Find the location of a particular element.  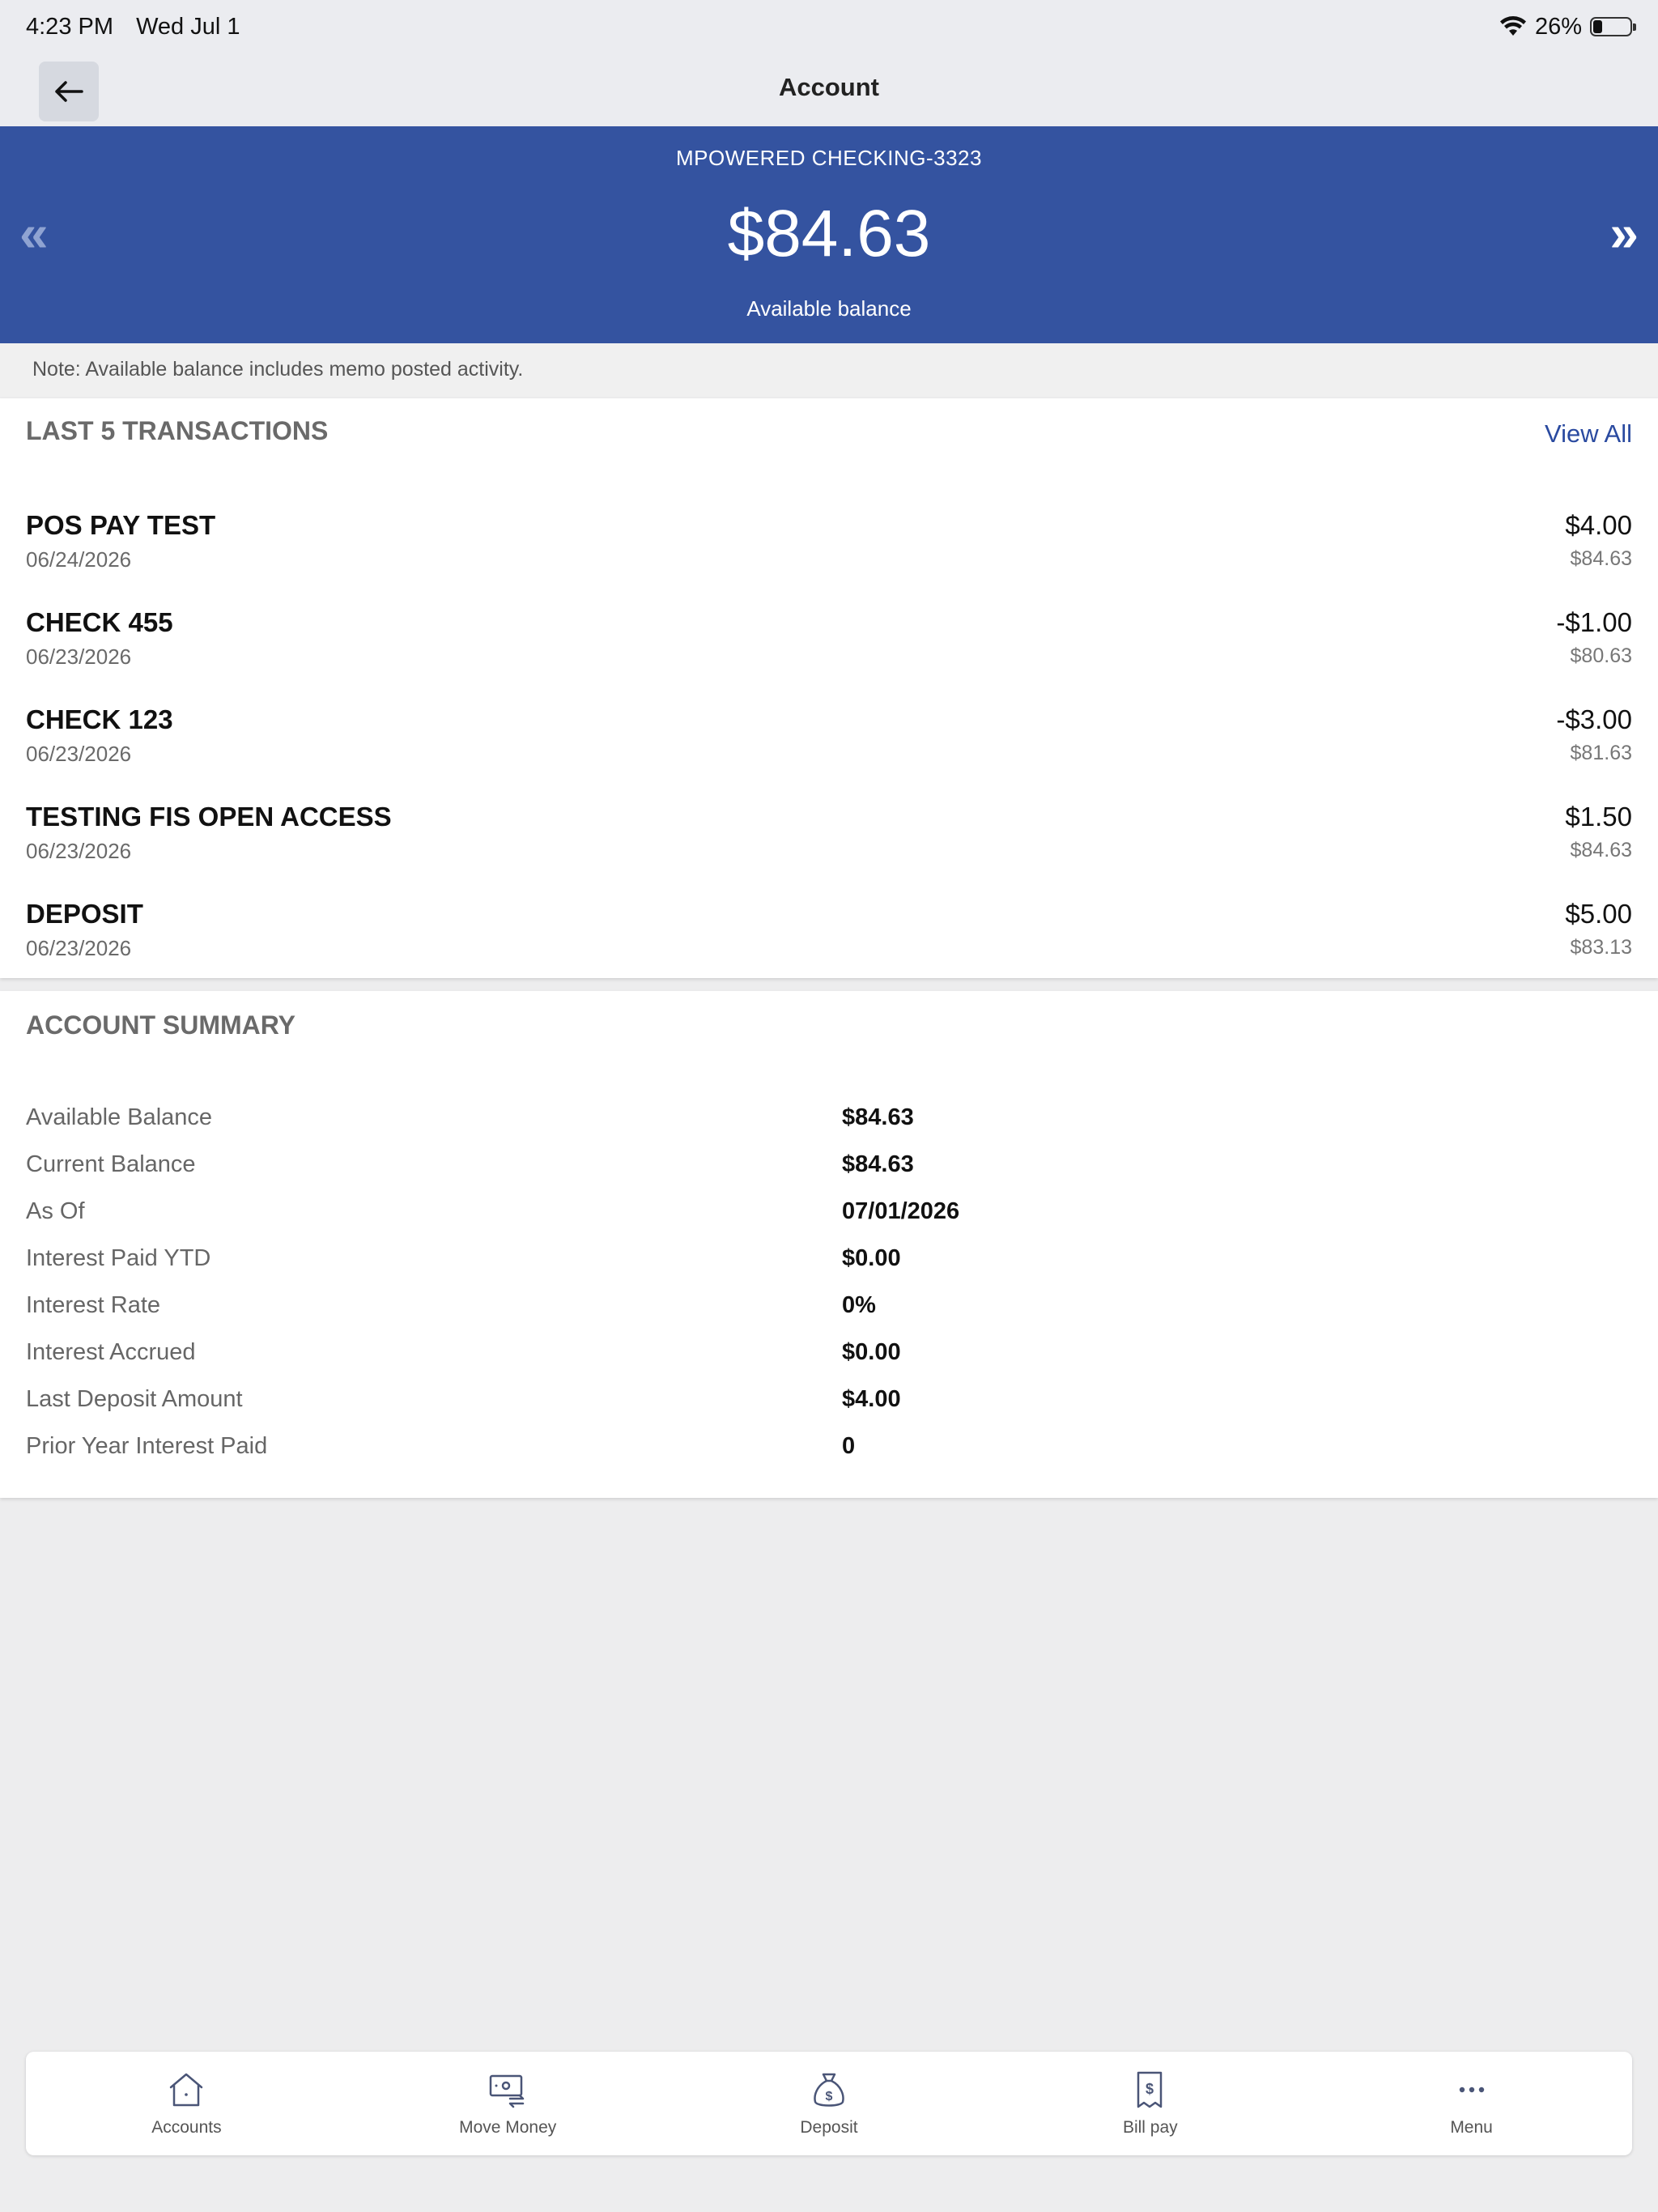

tab-accounts: Accounts is located at coordinates (186, 2103).